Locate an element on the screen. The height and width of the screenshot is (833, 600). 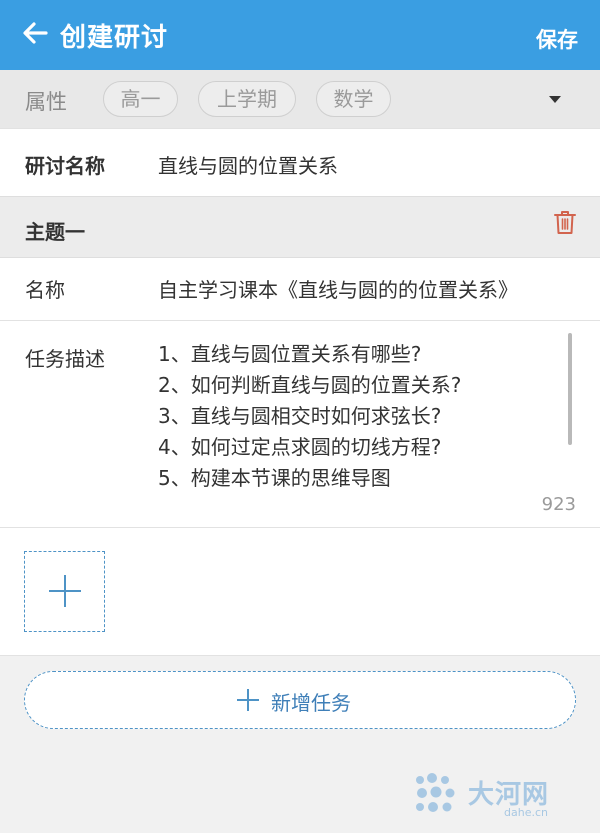
watermark-logo: 大河网 dahe.cn is located at coordinates (502, 795).